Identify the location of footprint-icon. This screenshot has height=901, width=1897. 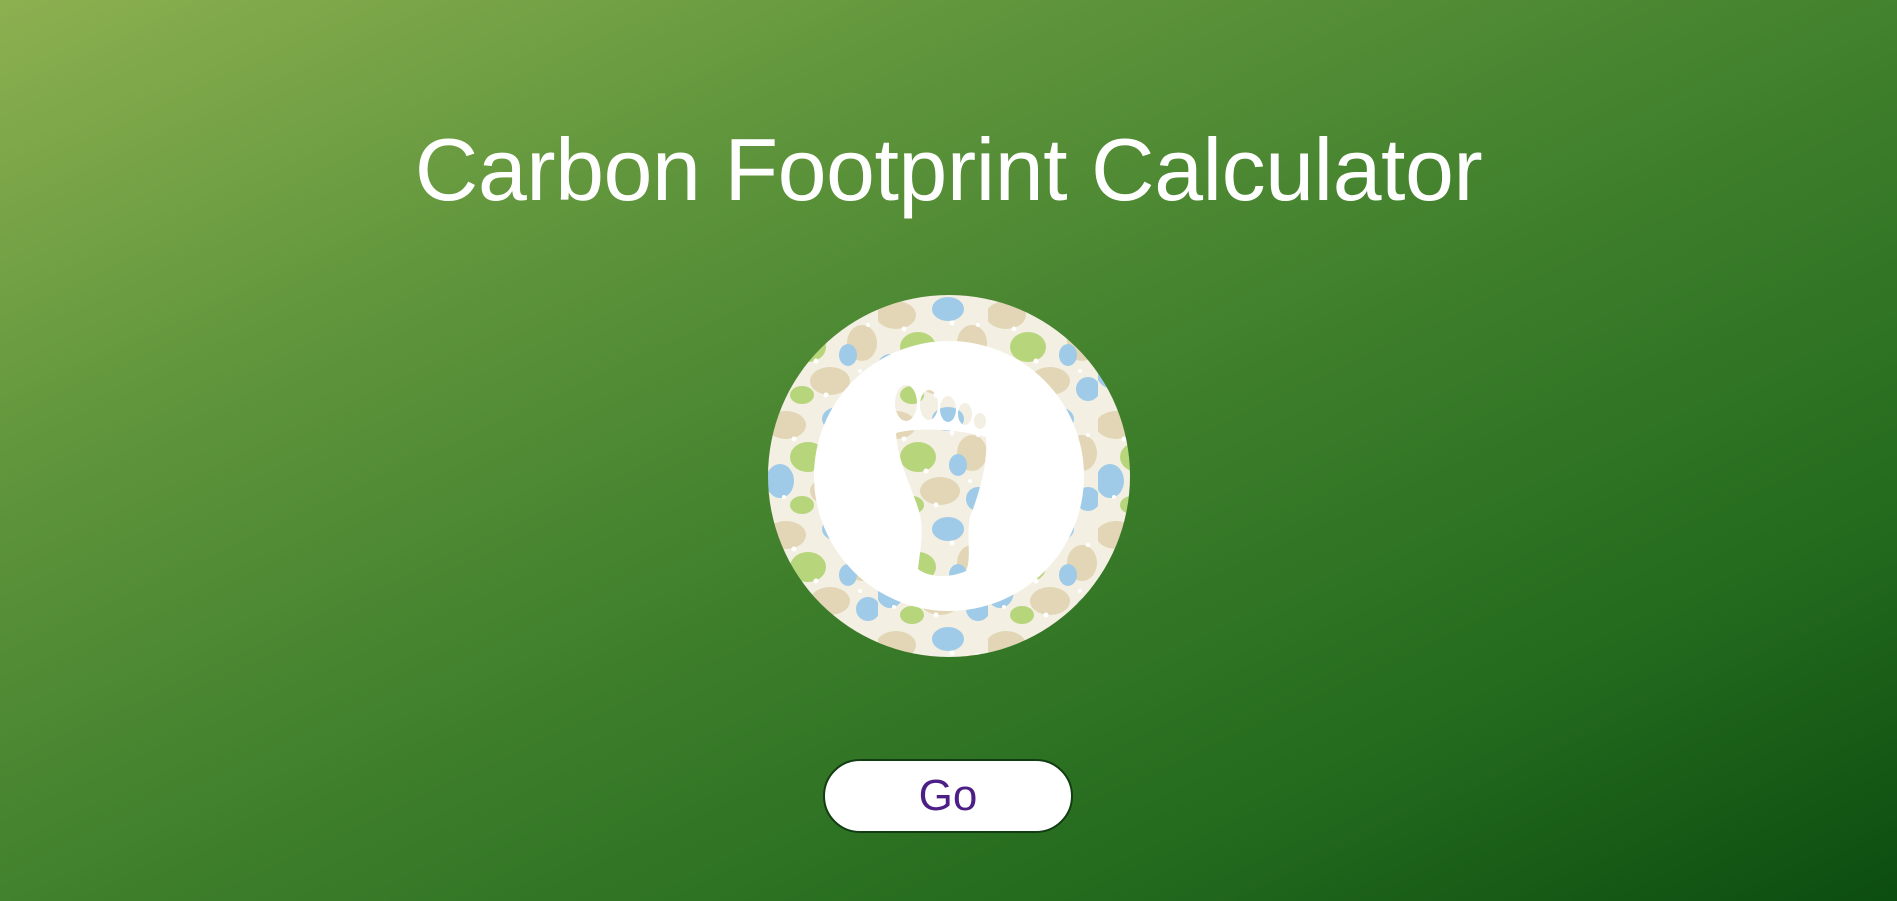
(949, 476).